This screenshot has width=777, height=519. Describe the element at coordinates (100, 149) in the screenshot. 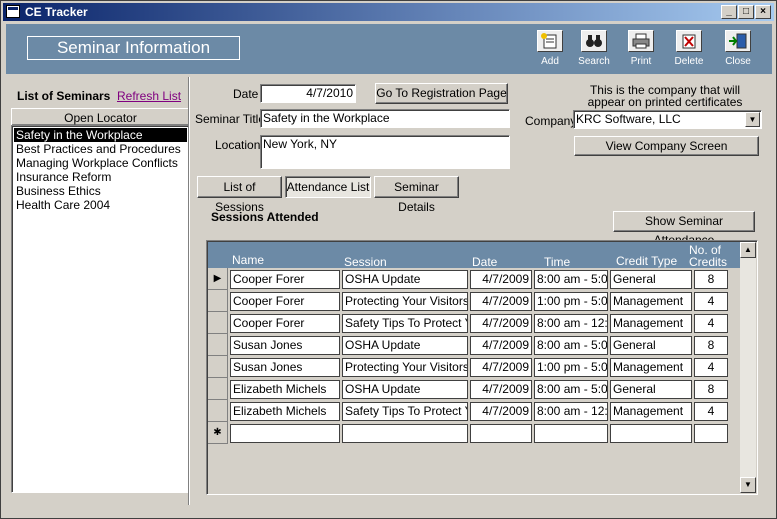

I see `list-item: Best Practices and Procedures` at that location.